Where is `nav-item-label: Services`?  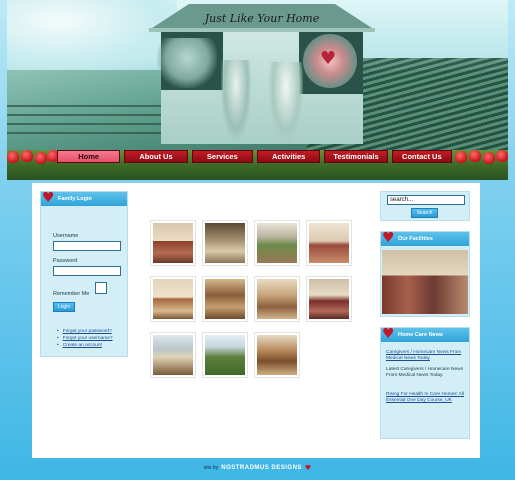 nav-item-label: Services is located at coordinates (222, 156).